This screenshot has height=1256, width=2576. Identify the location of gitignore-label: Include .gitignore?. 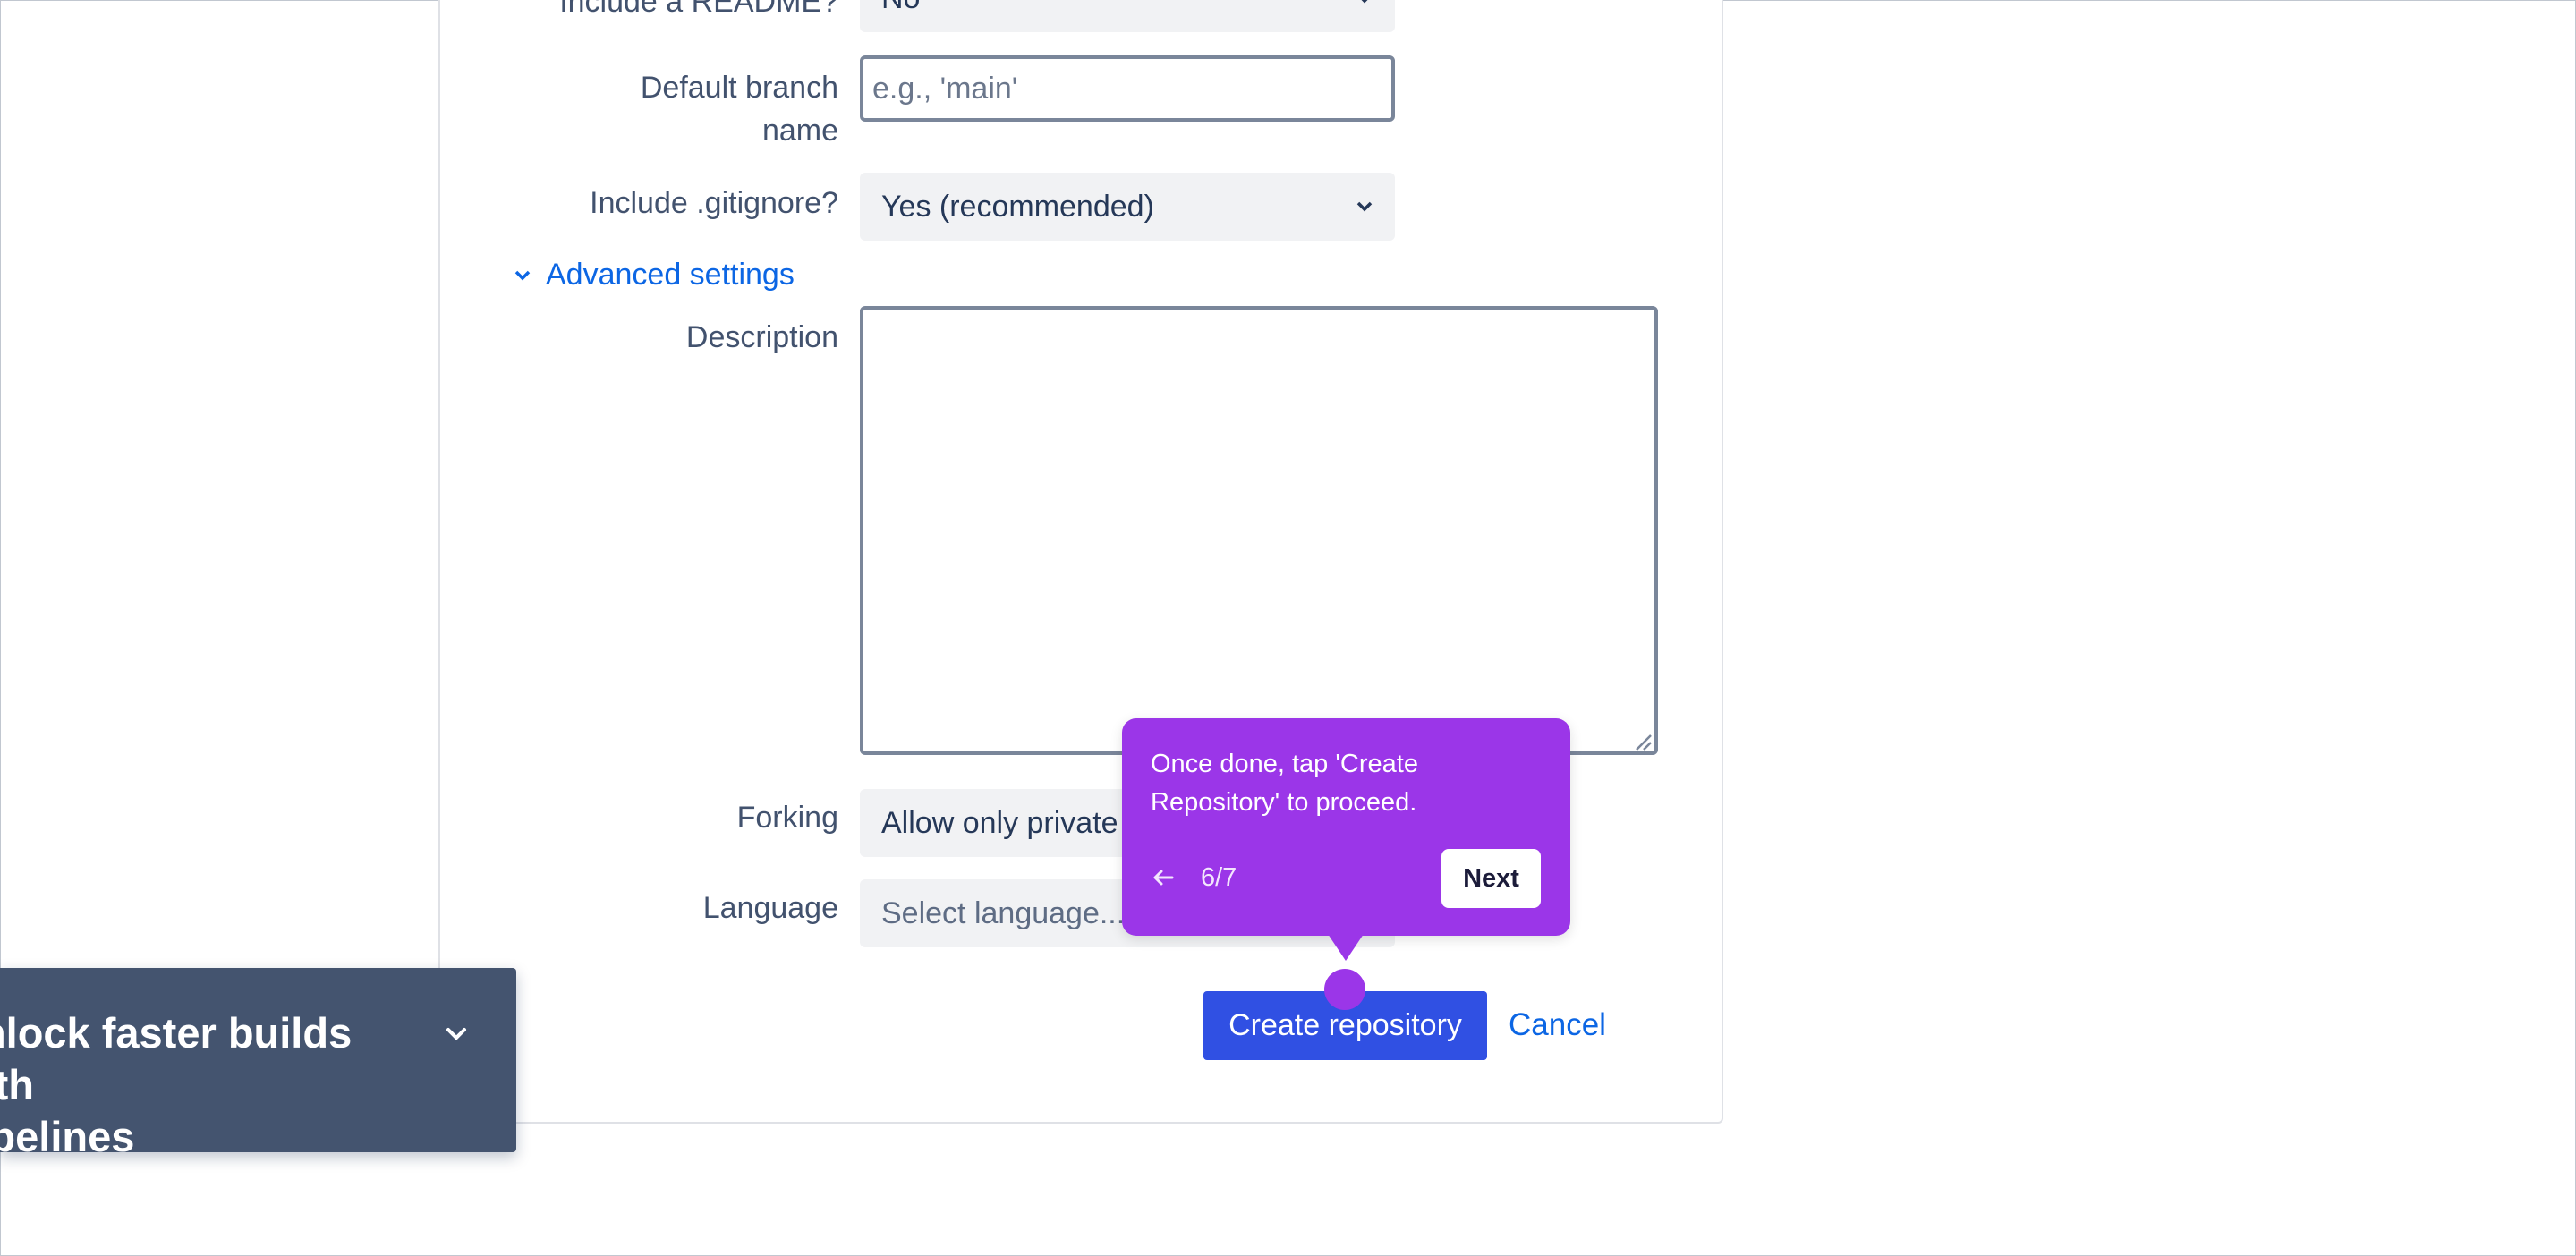
(714, 203).